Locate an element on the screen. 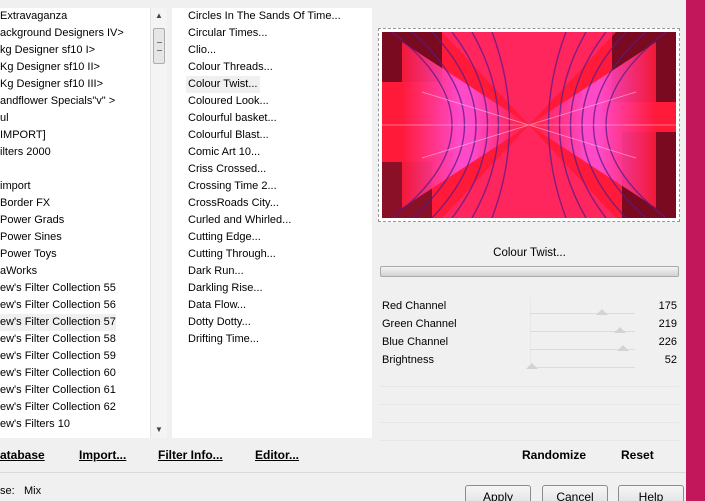  param-value: 52 is located at coordinates (670, 360).